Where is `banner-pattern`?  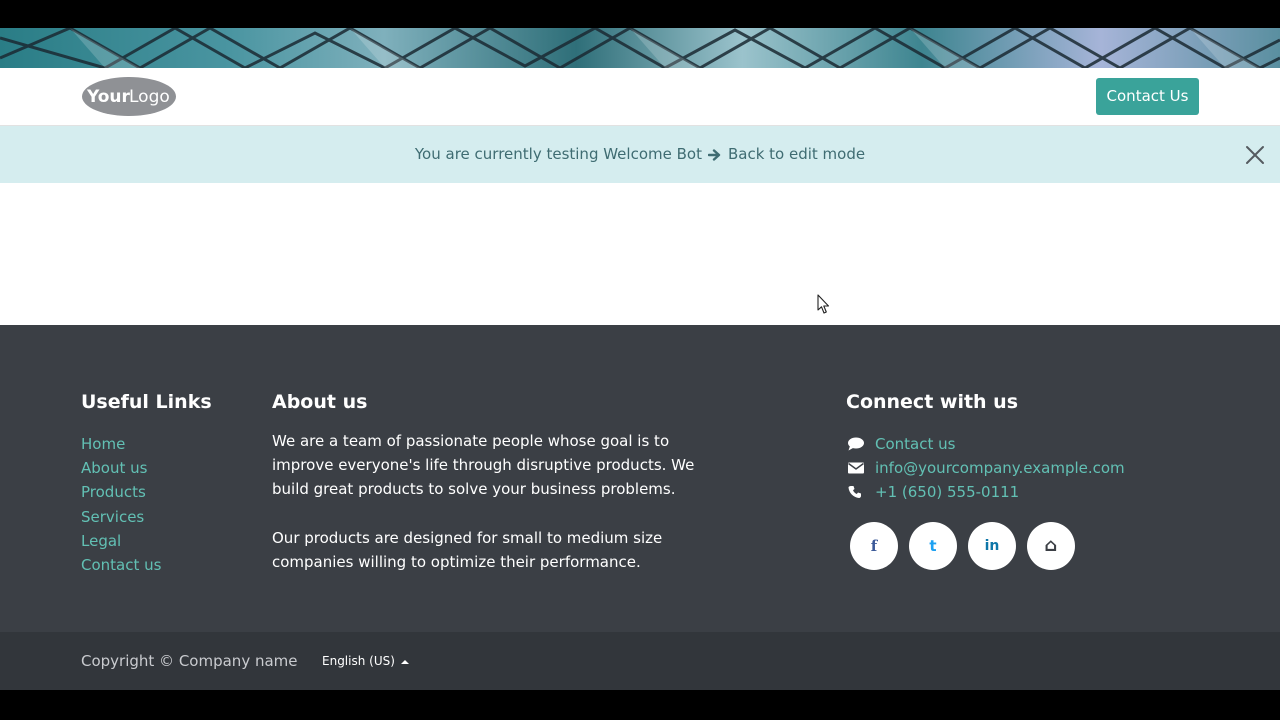
banner-pattern is located at coordinates (640, 48).